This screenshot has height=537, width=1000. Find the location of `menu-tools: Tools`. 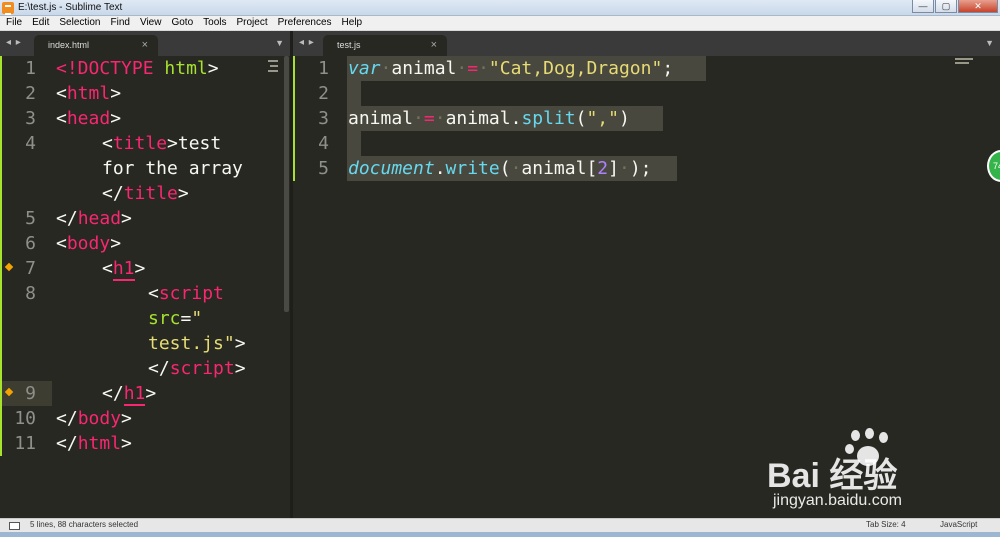

menu-tools: Tools is located at coordinates (214, 23).